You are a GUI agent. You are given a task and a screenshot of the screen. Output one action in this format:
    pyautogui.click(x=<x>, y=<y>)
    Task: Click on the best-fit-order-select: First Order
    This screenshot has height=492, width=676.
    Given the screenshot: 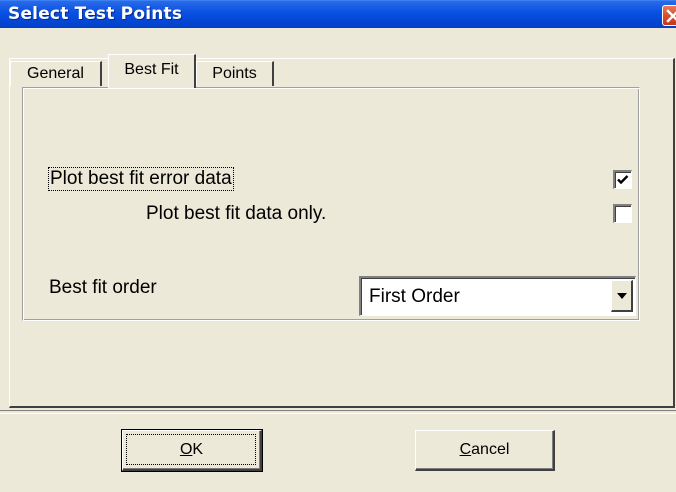 What is the action you would take?
    pyautogui.click(x=497, y=296)
    